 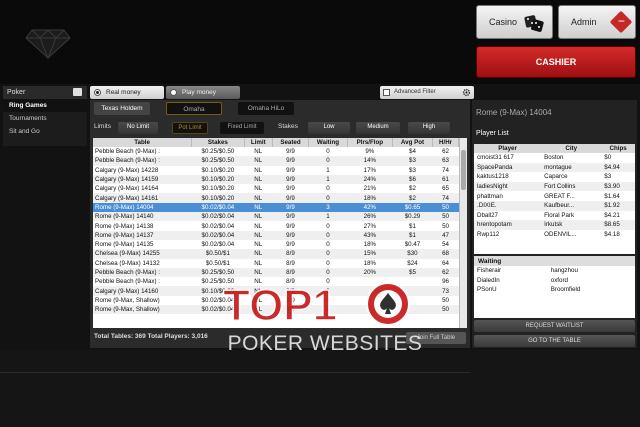 What do you see at coordinates (445, 235) in the screenshot?
I see `table-cell: 47` at bounding box center [445, 235].